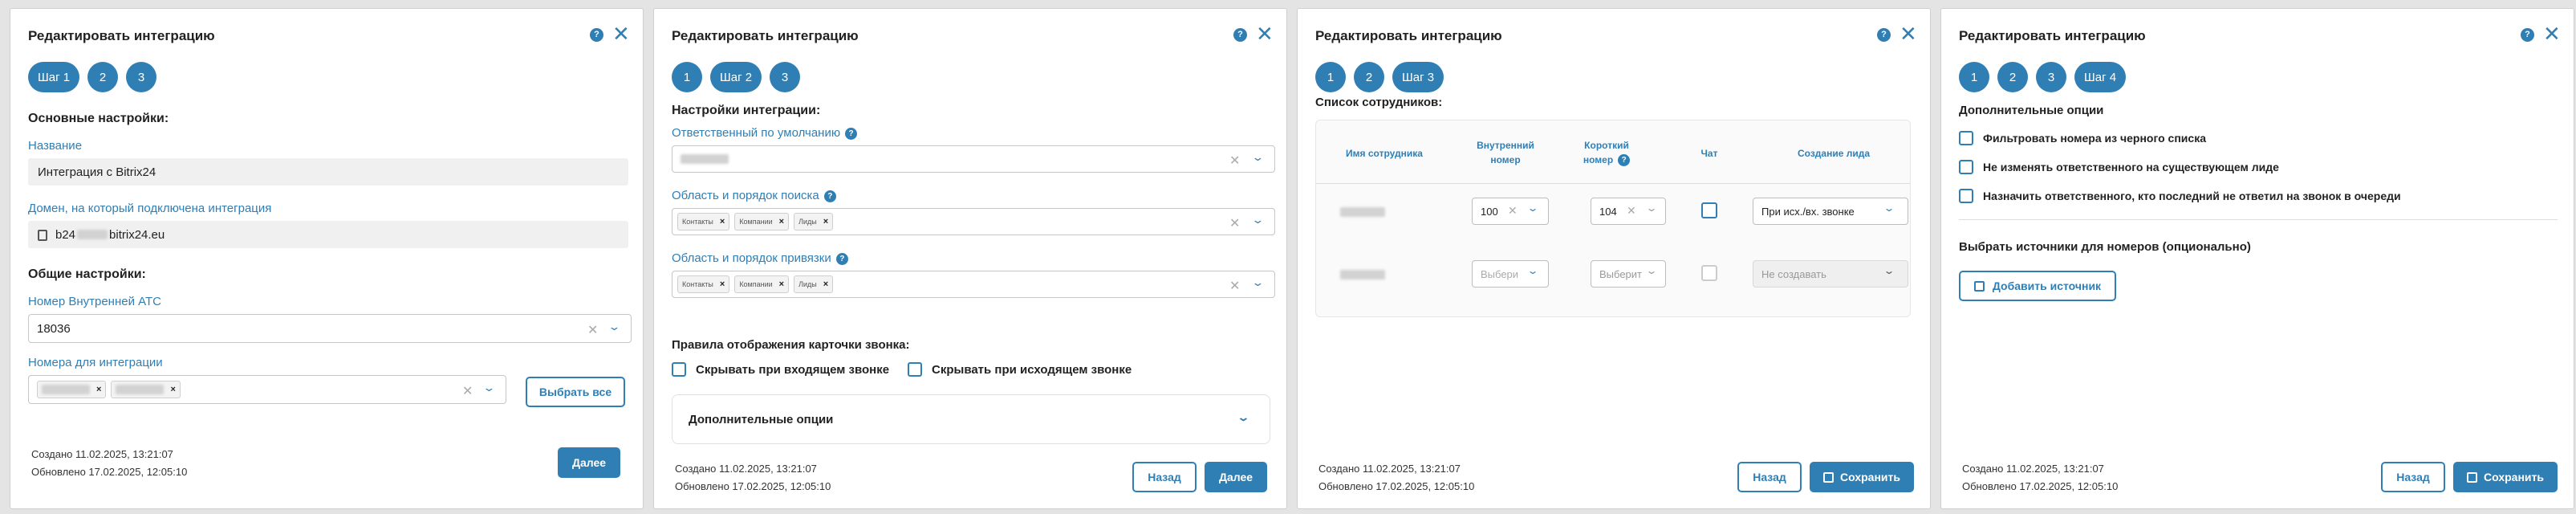 This screenshot has height=514, width=2576. I want to click on employee-name-masked, so click(1362, 274).